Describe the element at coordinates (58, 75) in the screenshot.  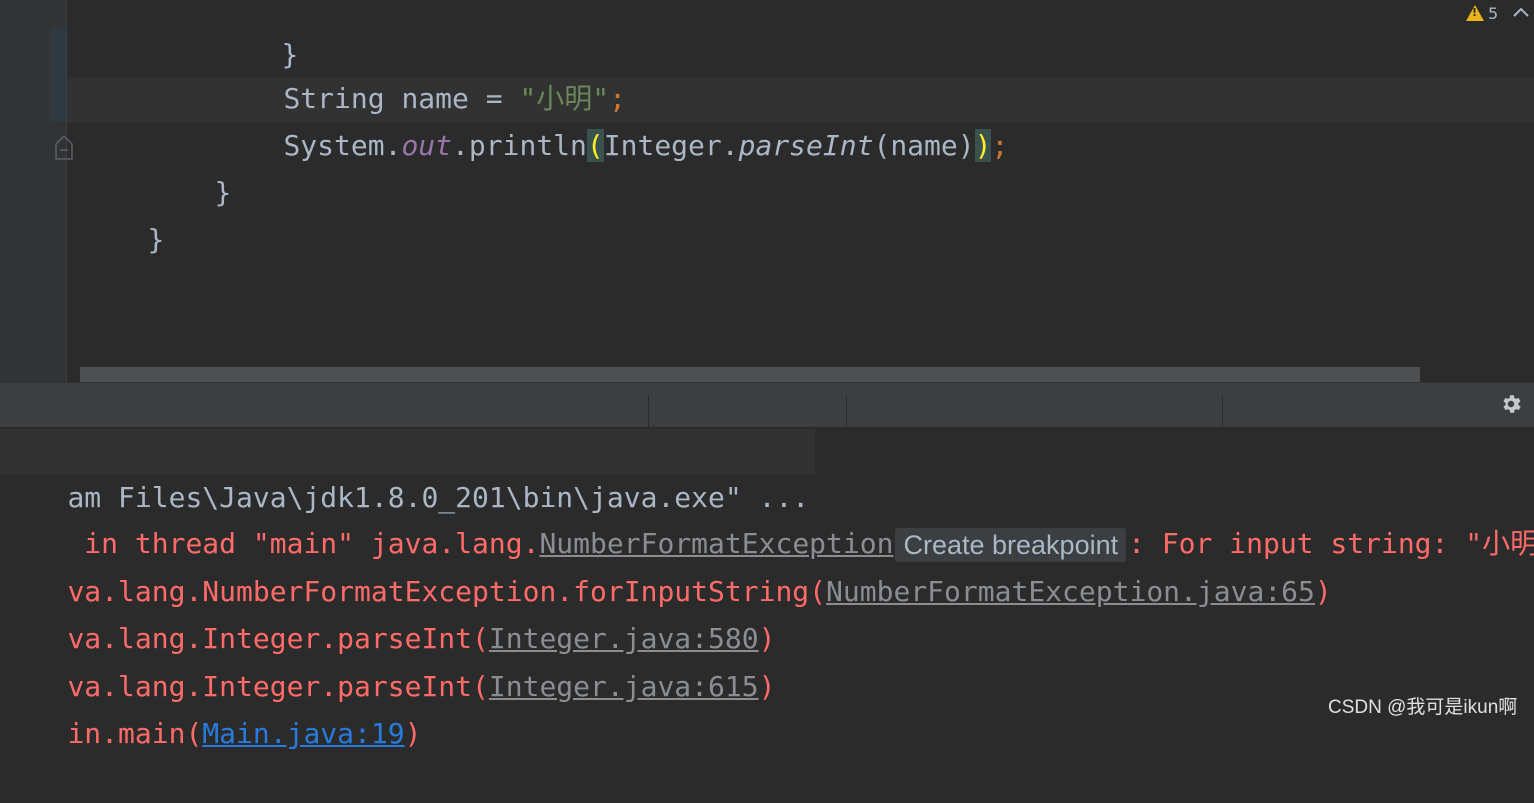
I see `change-marker` at that location.